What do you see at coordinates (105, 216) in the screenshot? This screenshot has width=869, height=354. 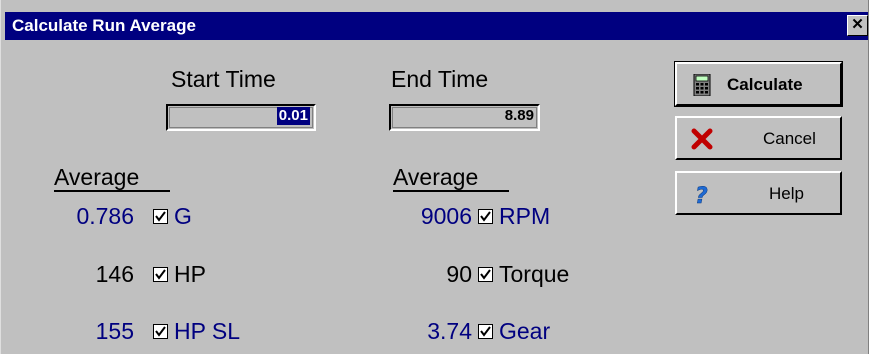 I see `left-average-row-value: 0.786` at bounding box center [105, 216].